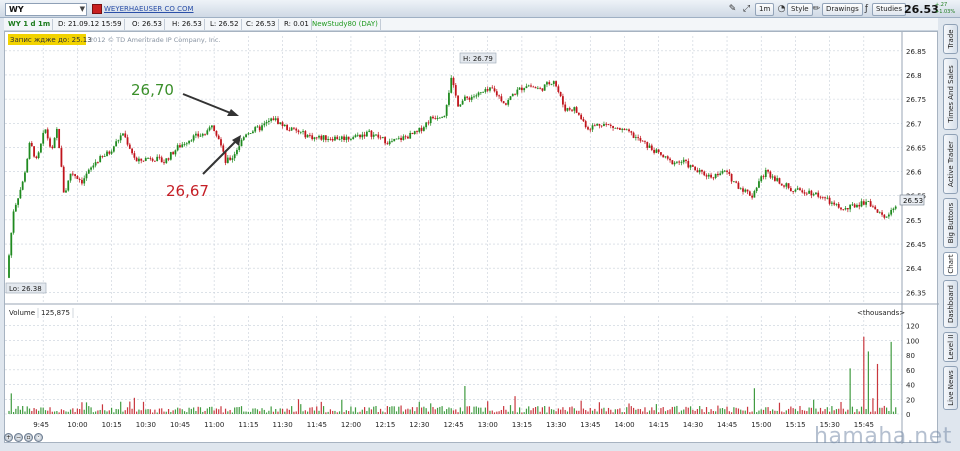 The height and width of the screenshot is (451, 960). What do you see at coordinates (82, 9) in the screenshot?
I see `chevron-down-icon: ▼` at bounding box center [82, 9].